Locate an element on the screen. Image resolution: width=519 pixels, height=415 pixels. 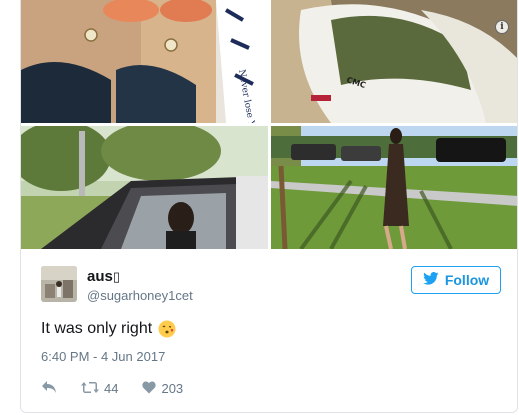
author-name-emoji: ▯ is located at coordinates (116, 276).